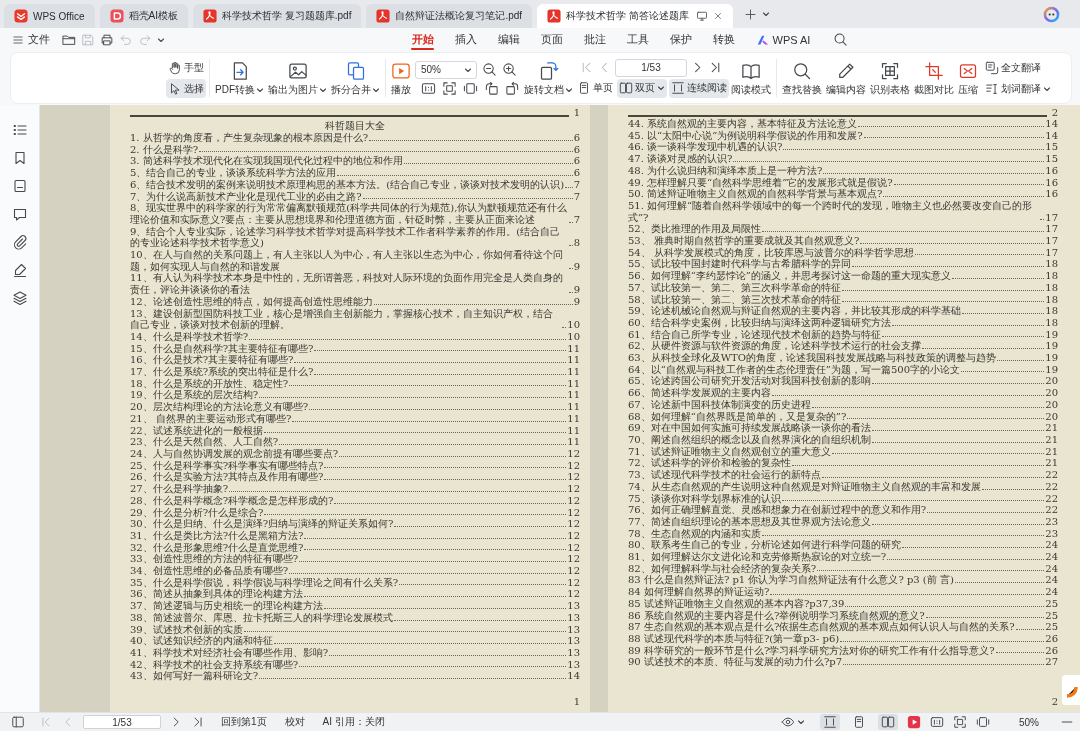 This screenshot has width=1080, height=731. What do you see at coordinates (49, 16) in the screenshot?
I see `window-tab: WPS Office` at bounding box center [49, 16].